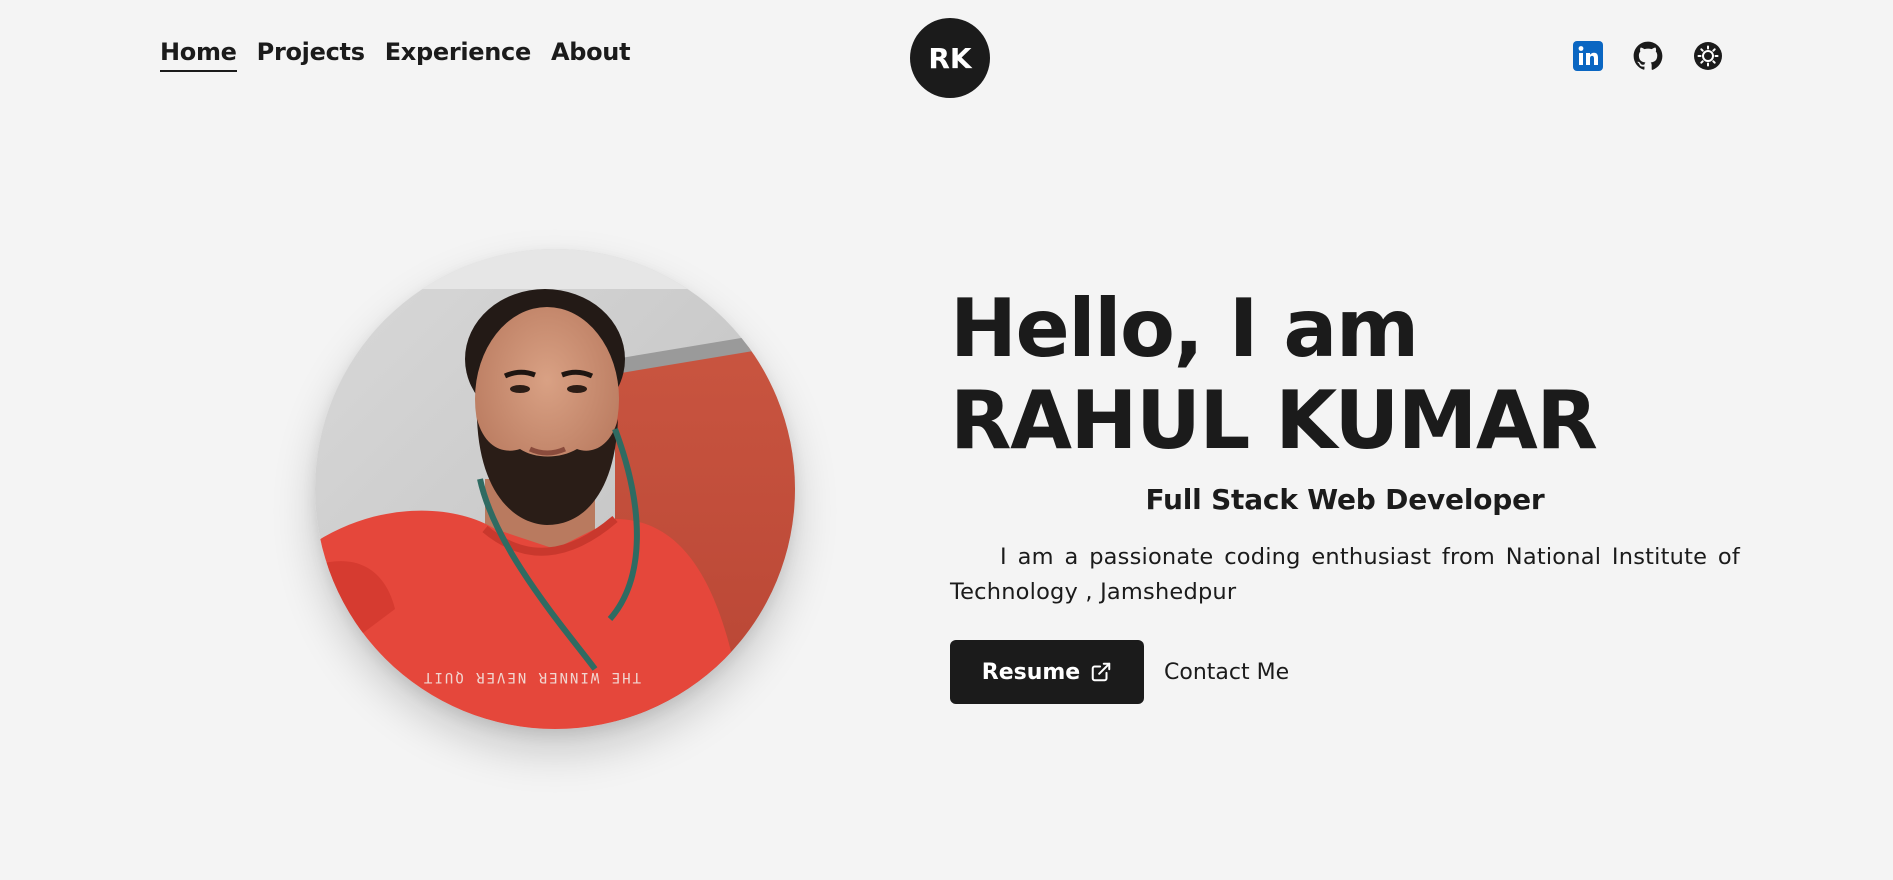  Describe the element at coordinates (458, 55) in the screenshot. I see `nav-experience-link: Experience` at that location.